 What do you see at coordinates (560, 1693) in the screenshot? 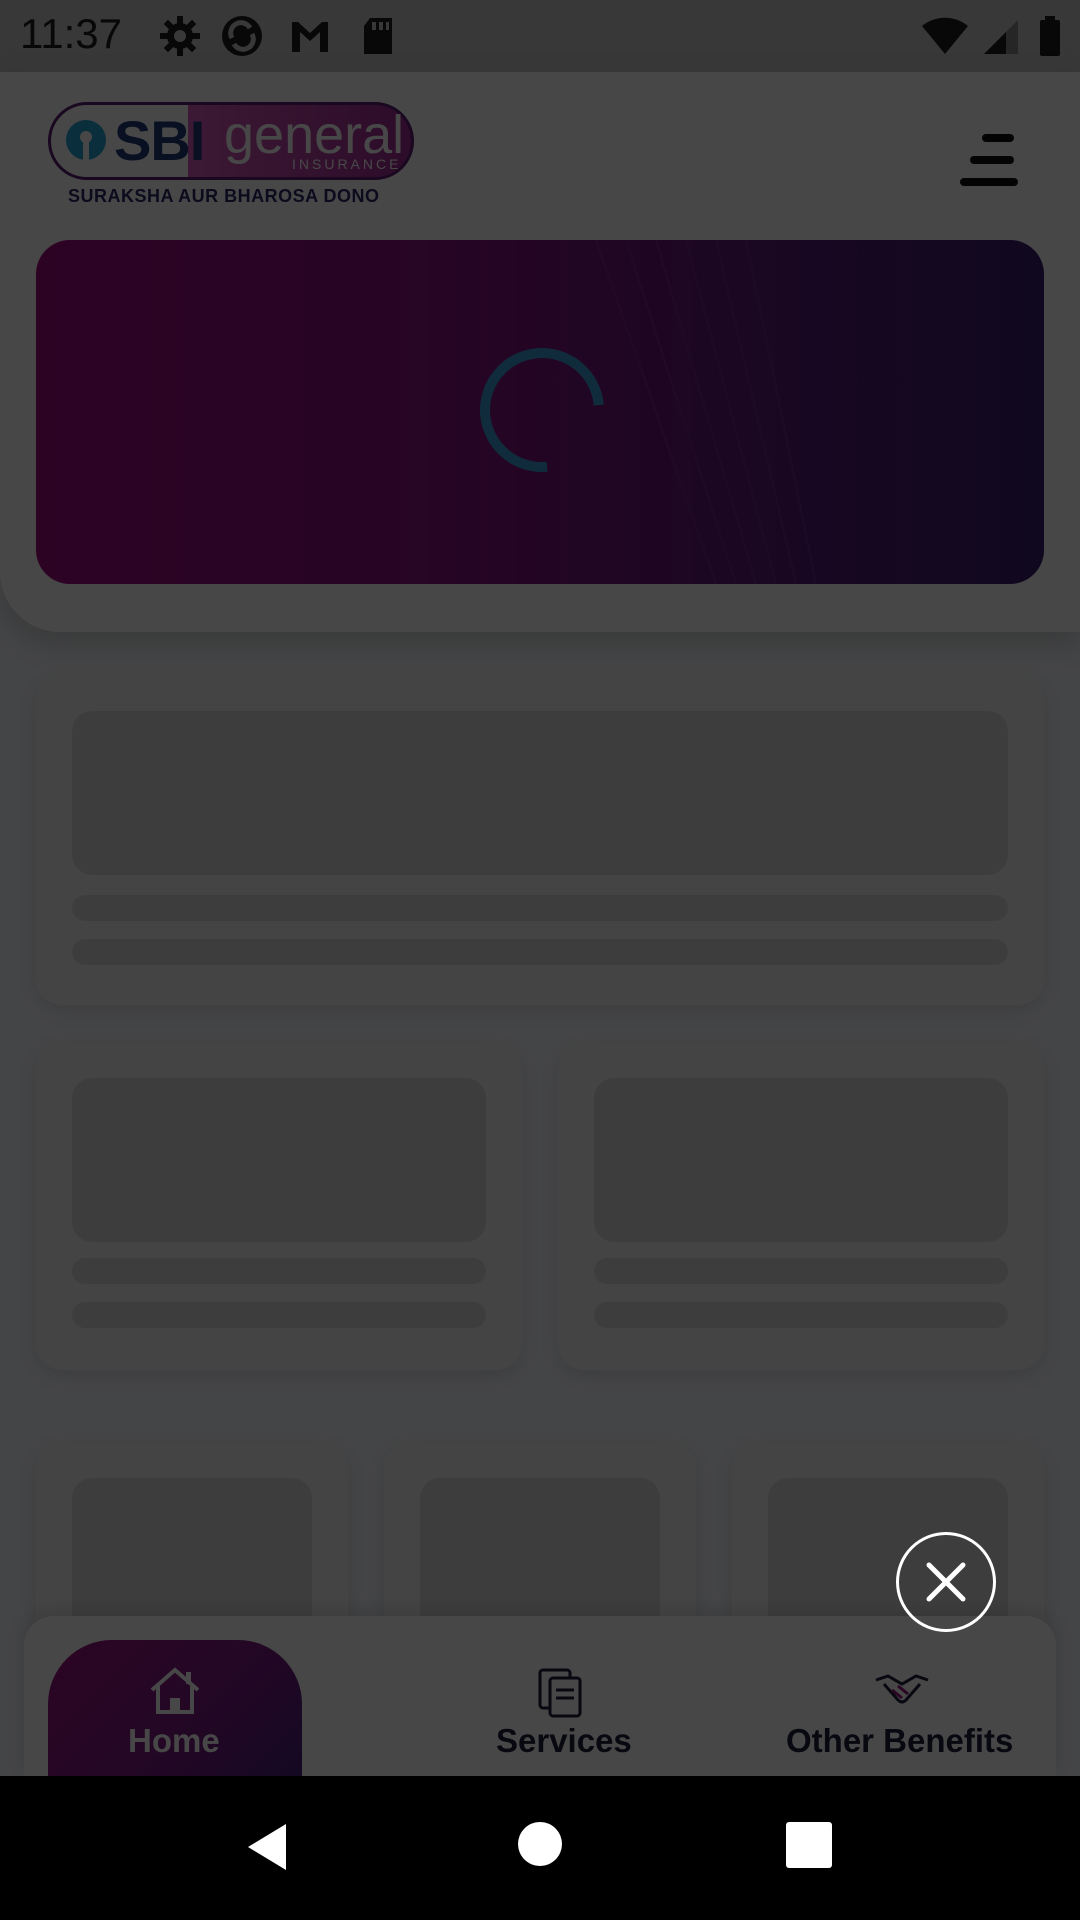
I see `documents-icon` at bounding box center [560, 1693].